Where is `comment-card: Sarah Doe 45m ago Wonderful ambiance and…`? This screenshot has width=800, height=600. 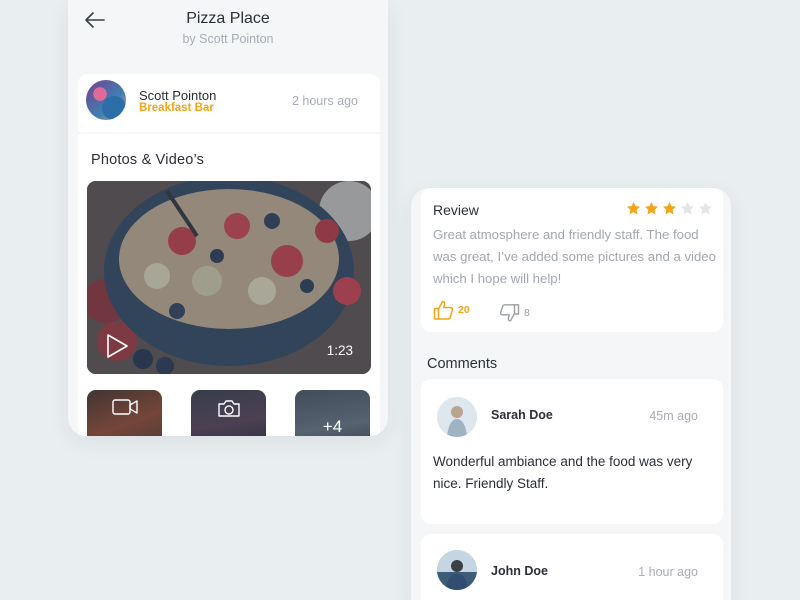
comment-card: Sarah Doe 45m ago Wonderful ambiance and… is located at coordinates (572, 451).